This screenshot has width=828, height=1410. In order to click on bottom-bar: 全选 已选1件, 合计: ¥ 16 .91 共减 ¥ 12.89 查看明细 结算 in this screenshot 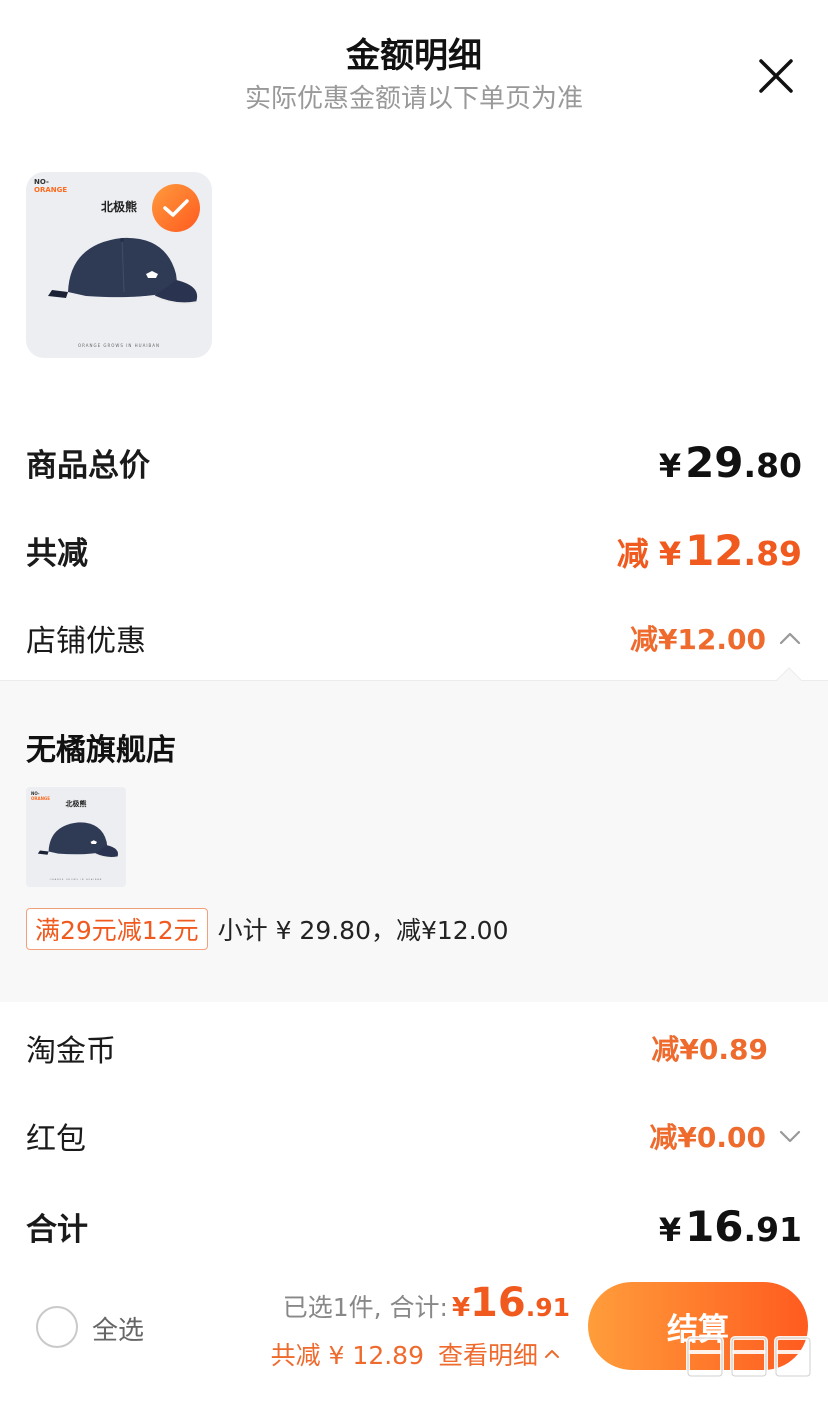, I will do `click(414, 1338)`.